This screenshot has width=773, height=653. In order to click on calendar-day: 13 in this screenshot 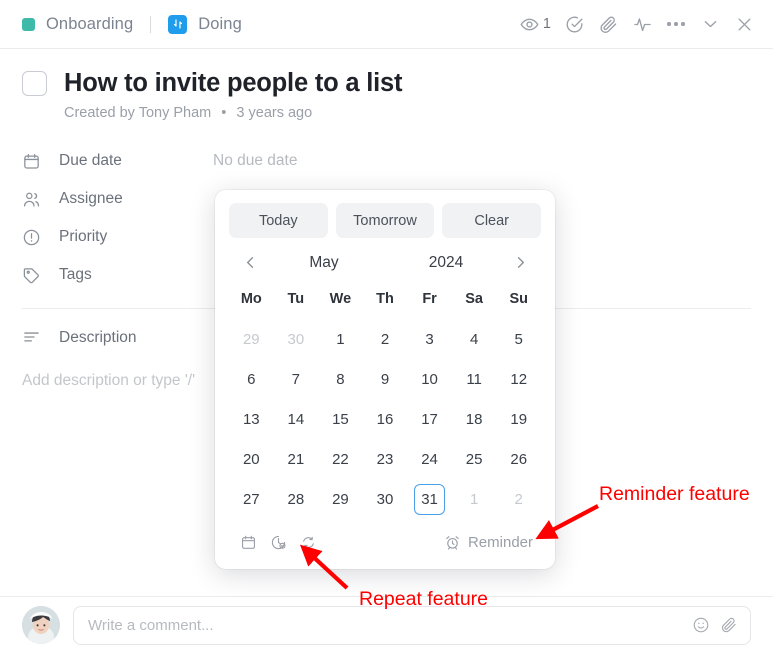, I will do `click(251, 419)`.